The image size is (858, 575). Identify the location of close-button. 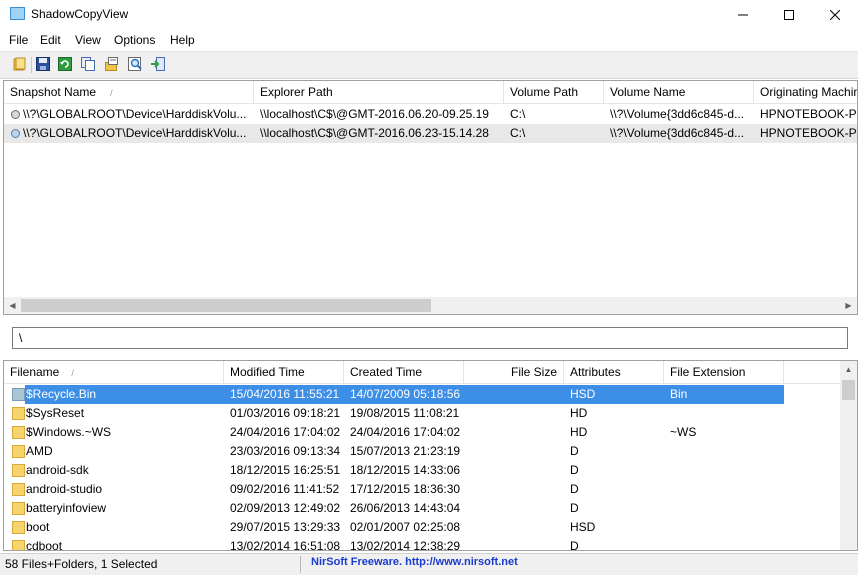
(835, 15).